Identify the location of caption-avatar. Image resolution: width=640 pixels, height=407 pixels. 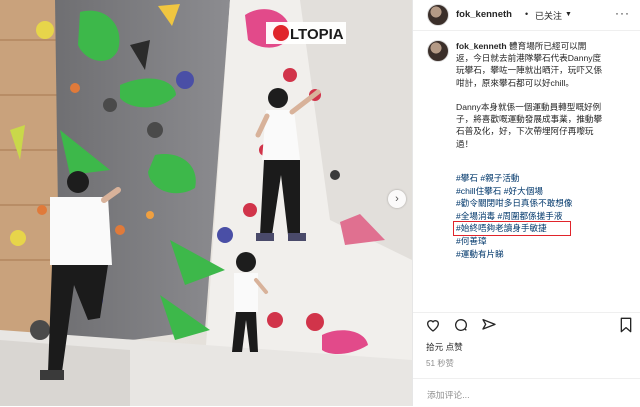
(438, 51).